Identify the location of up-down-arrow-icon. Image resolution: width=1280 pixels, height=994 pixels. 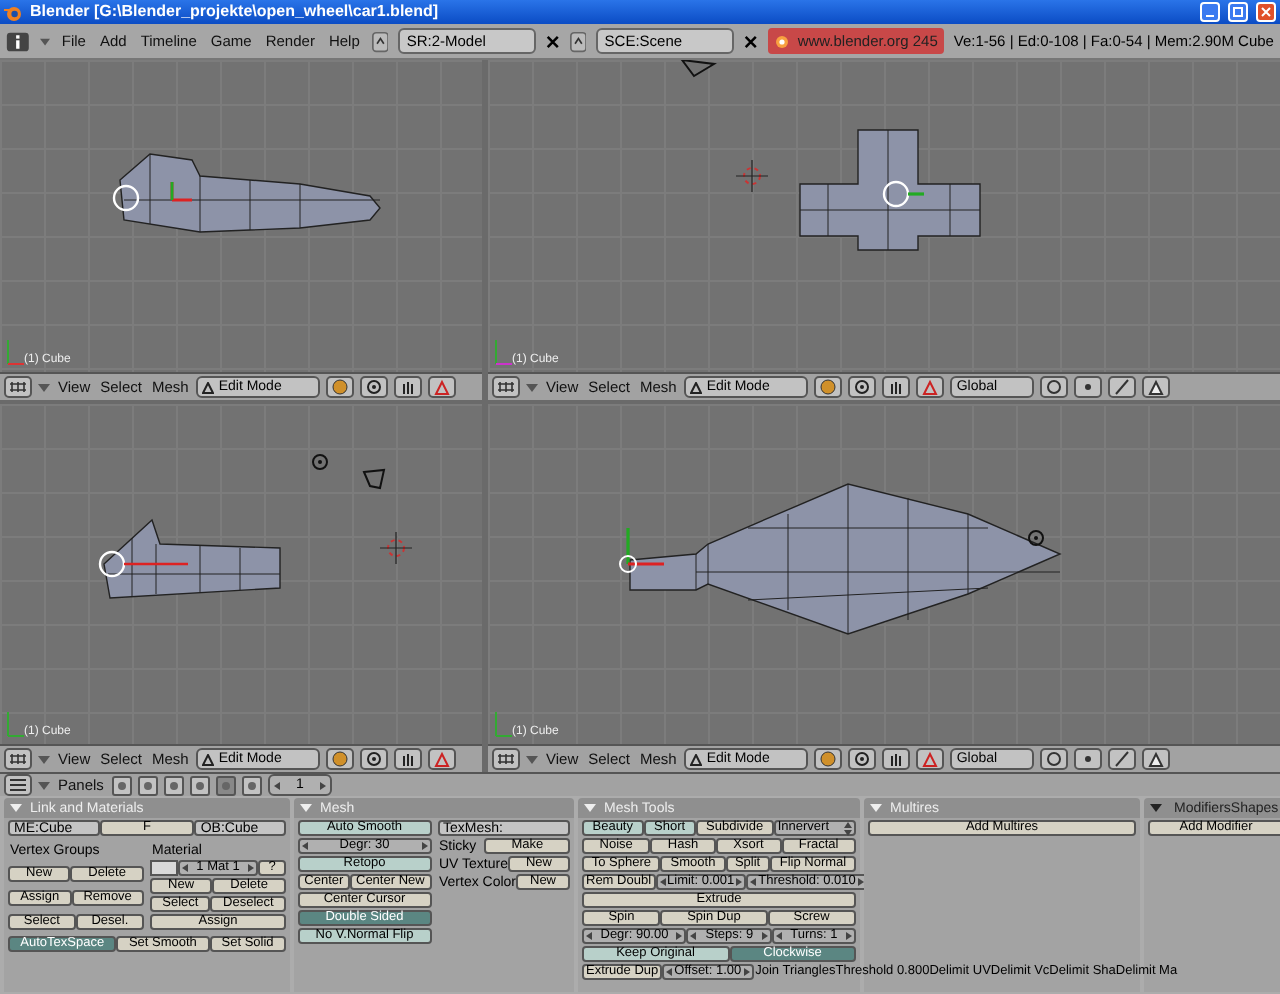
(848, 828).